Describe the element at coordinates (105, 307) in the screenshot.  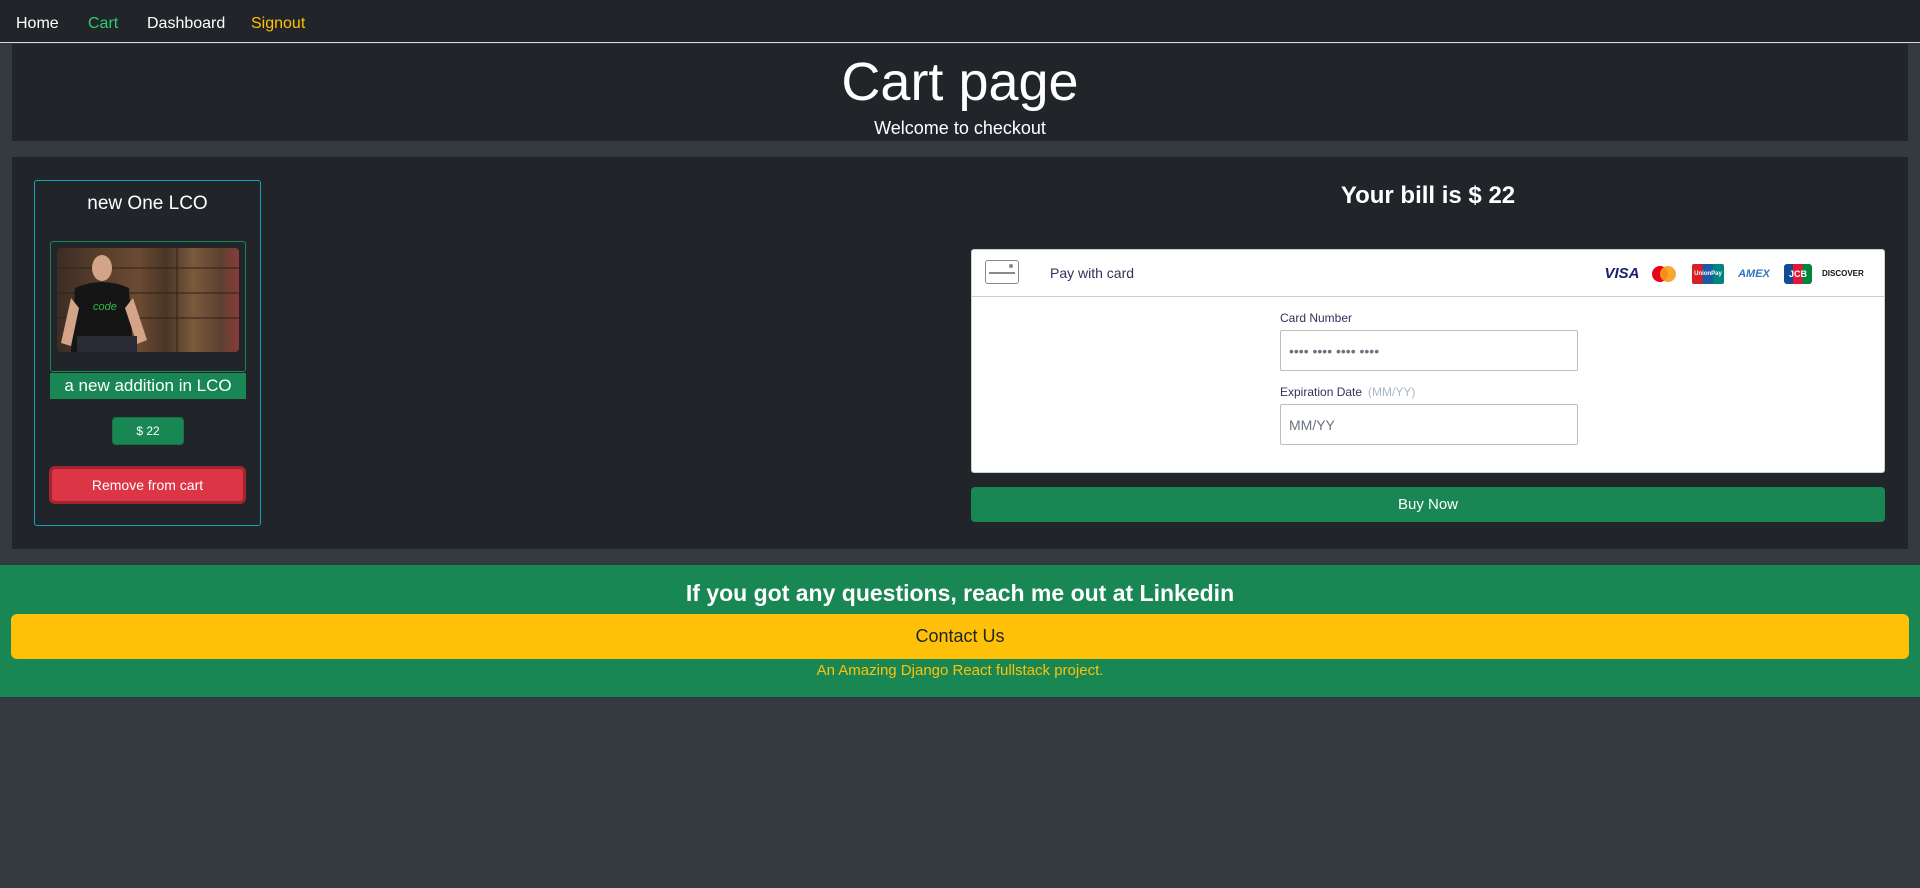
I see `svg-text: code` at that location.